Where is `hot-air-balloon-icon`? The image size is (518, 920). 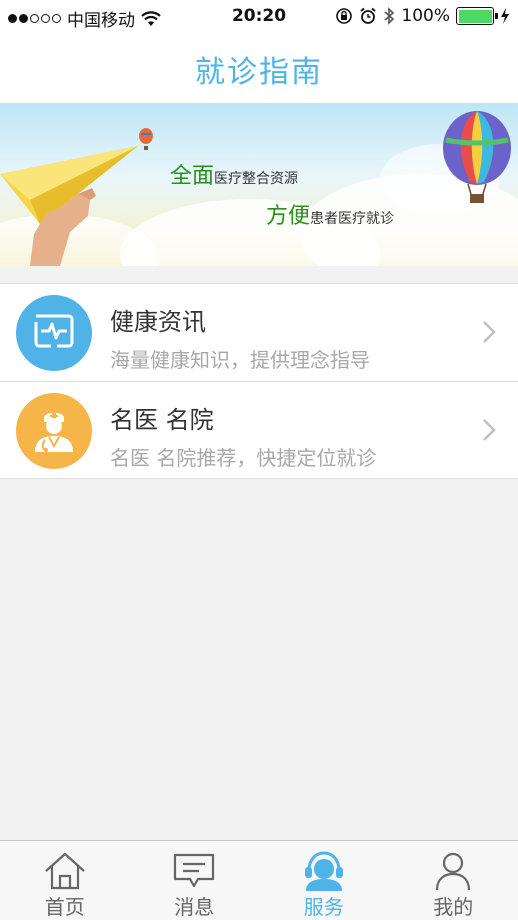 hot-air-balloon-icon is located at coordinates (477, 157).